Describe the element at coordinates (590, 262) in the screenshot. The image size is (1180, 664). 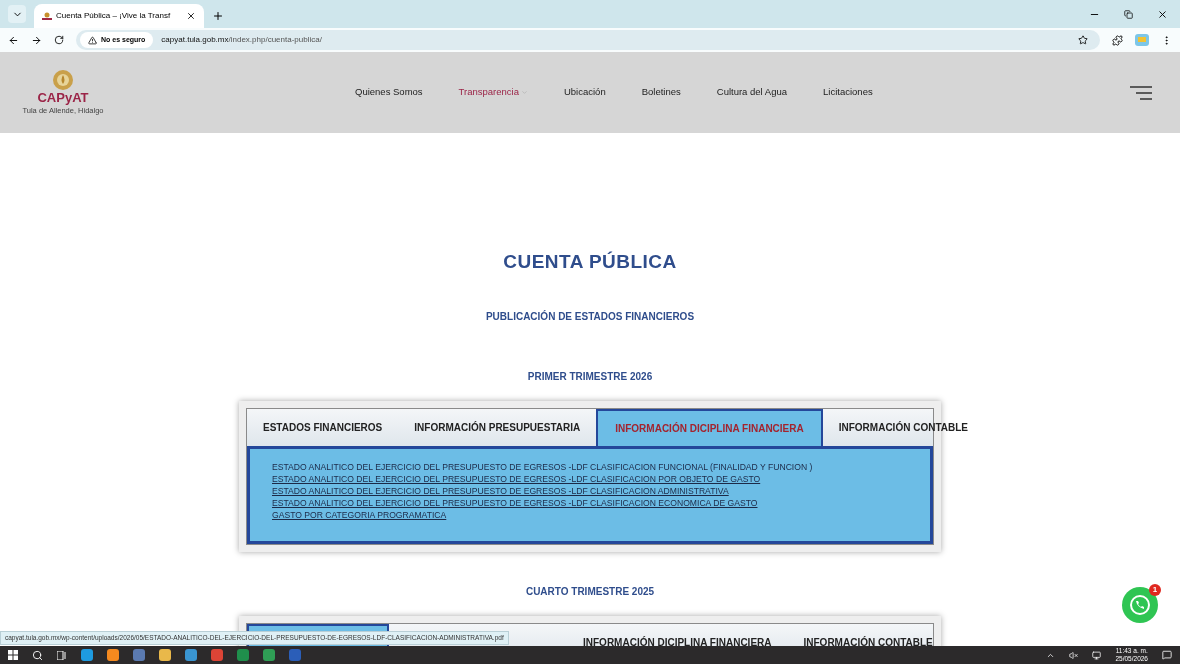
I see `page-title: CUENTA PÚBLICA` at that location.